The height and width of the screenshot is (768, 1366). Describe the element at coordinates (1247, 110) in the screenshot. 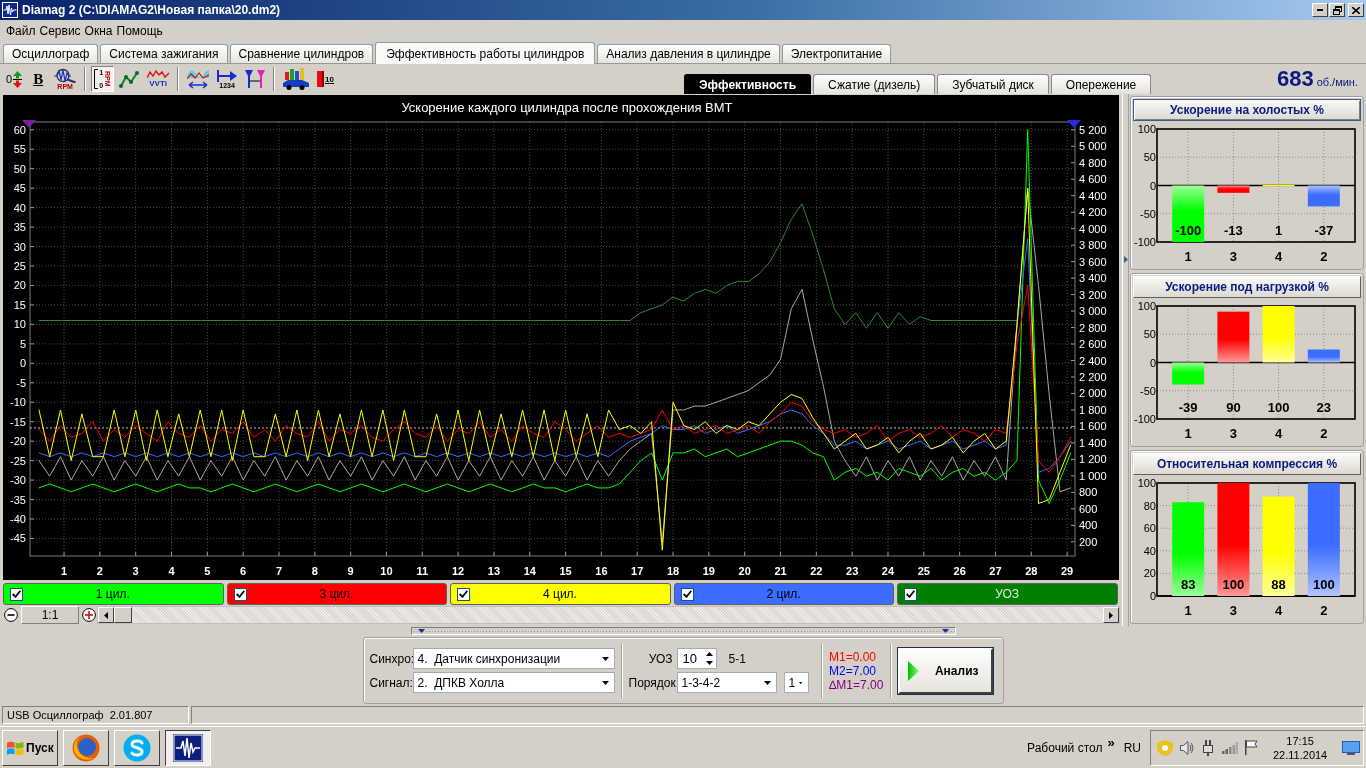

I see `chart-title-button: Ускорение на холостых %` at that location.